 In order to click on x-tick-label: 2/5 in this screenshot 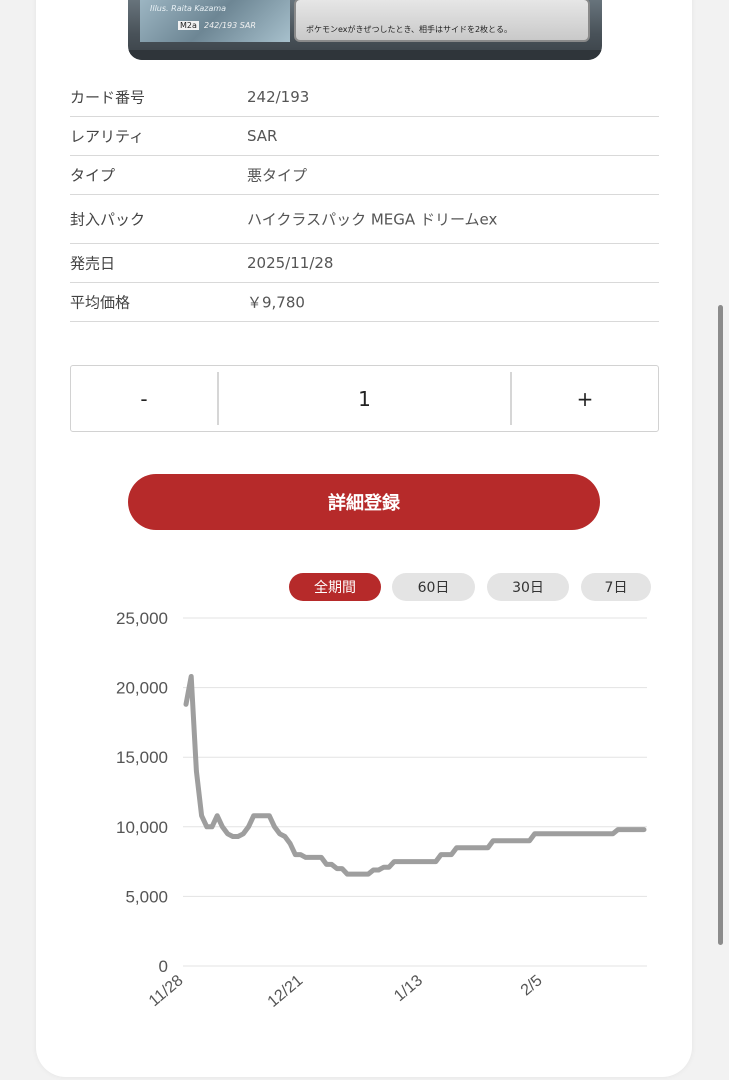, I will do `click(532, 985)`.